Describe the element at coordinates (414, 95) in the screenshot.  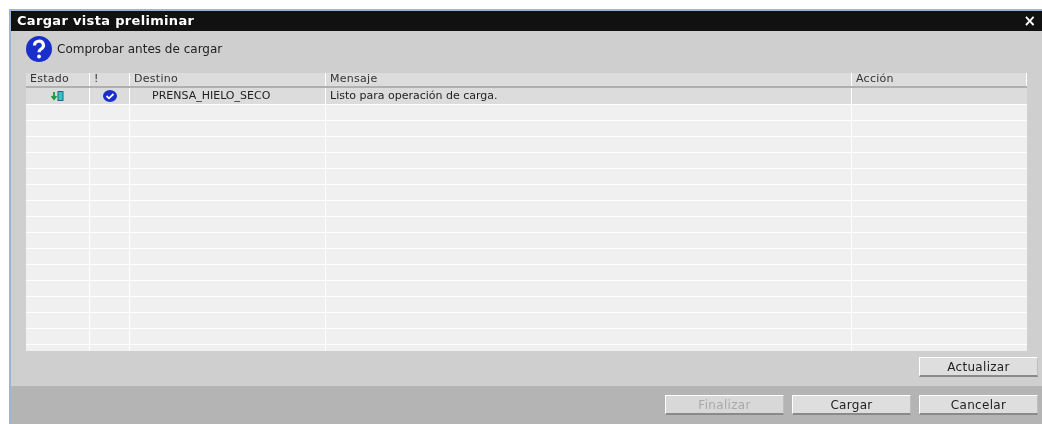
I see `table-cell-text: Listo para operación de carga.` at that location.